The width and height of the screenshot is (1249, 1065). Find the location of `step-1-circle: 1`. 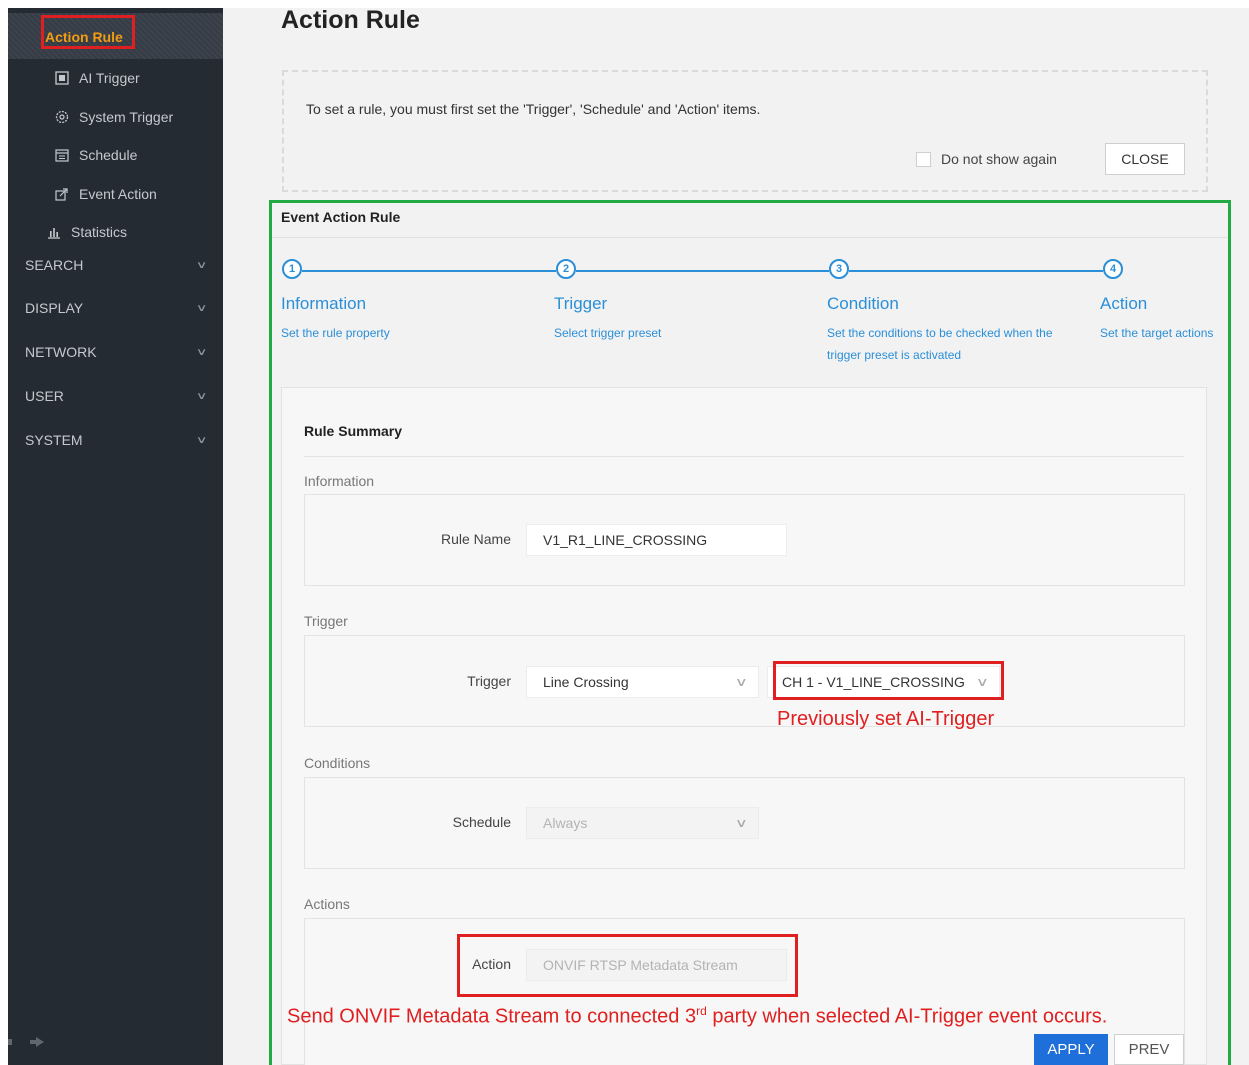

step-1-circle: 1 is located at coordinates (292, 269).